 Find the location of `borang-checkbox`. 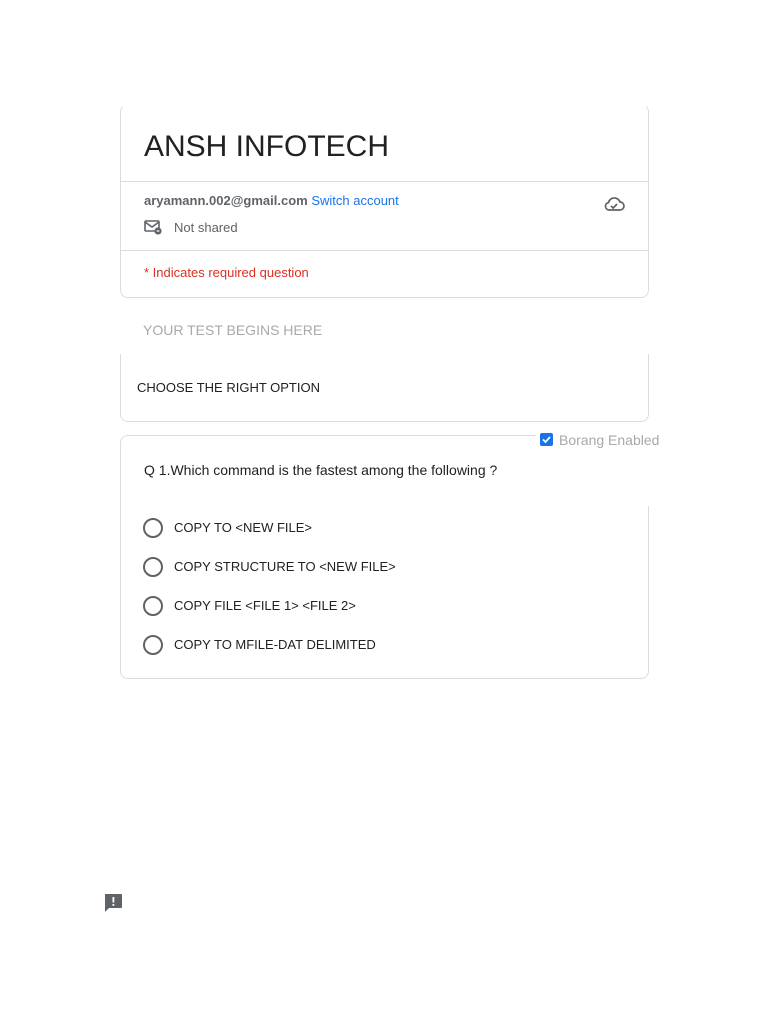

borang-checkbox is located at coordinates (546, 439).